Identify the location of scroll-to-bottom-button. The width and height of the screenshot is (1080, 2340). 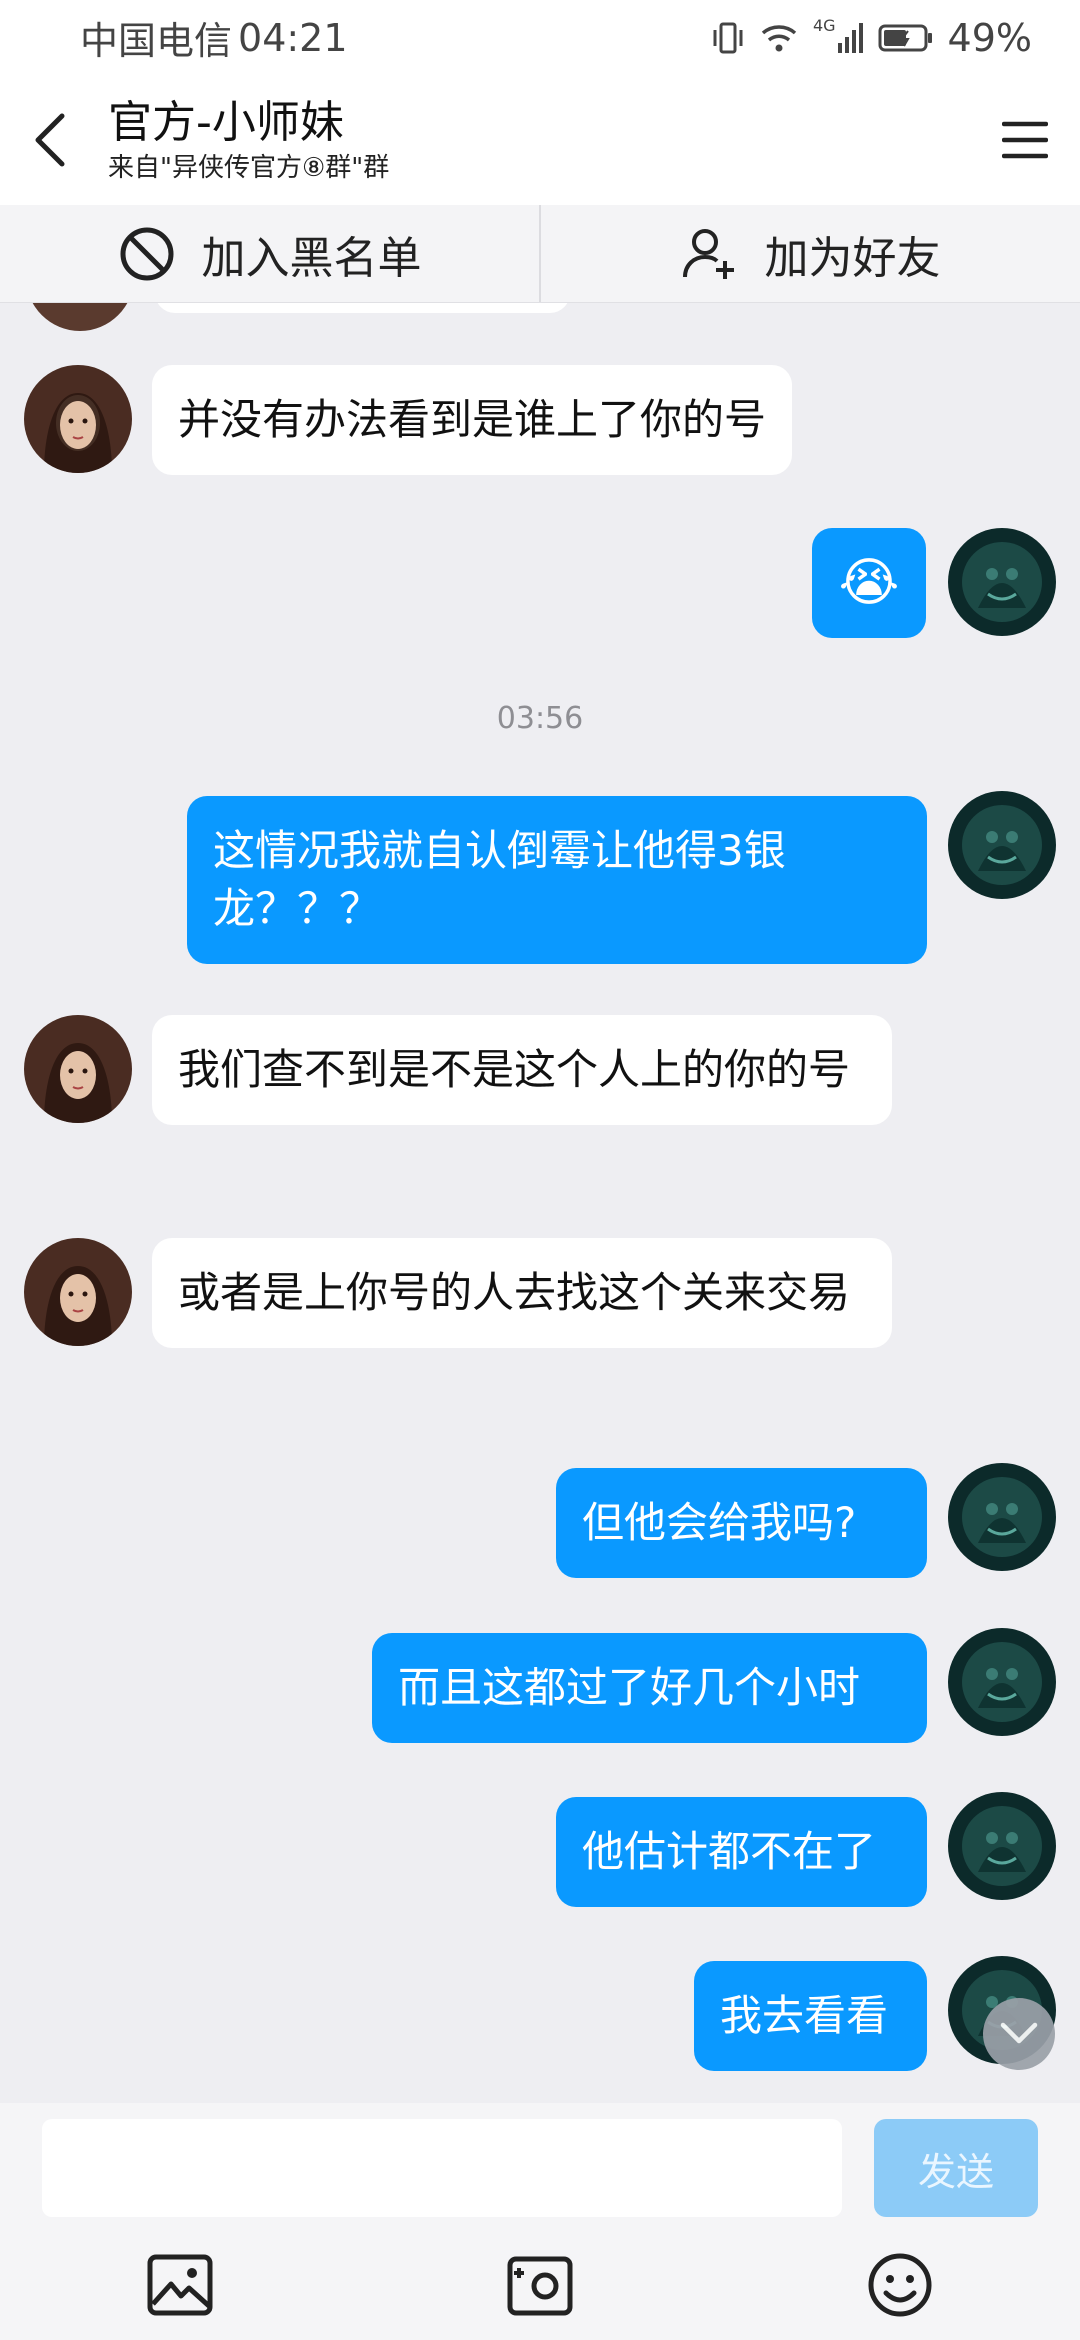
(1019, 2034).